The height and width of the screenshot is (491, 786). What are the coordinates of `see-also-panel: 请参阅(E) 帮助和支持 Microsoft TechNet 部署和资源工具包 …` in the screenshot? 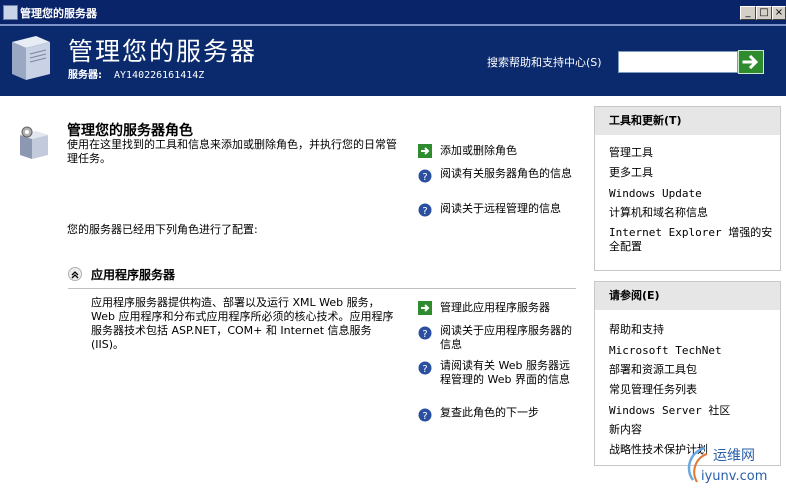 It's located at (687, 373).